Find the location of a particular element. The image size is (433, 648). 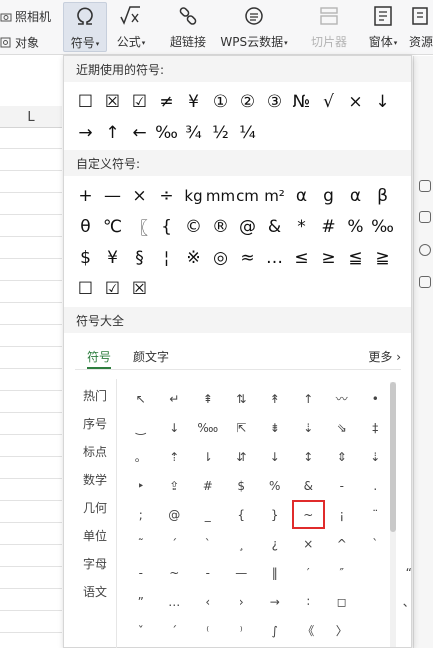

recent-symbol: ↓ is located at coordinates (382, 101).